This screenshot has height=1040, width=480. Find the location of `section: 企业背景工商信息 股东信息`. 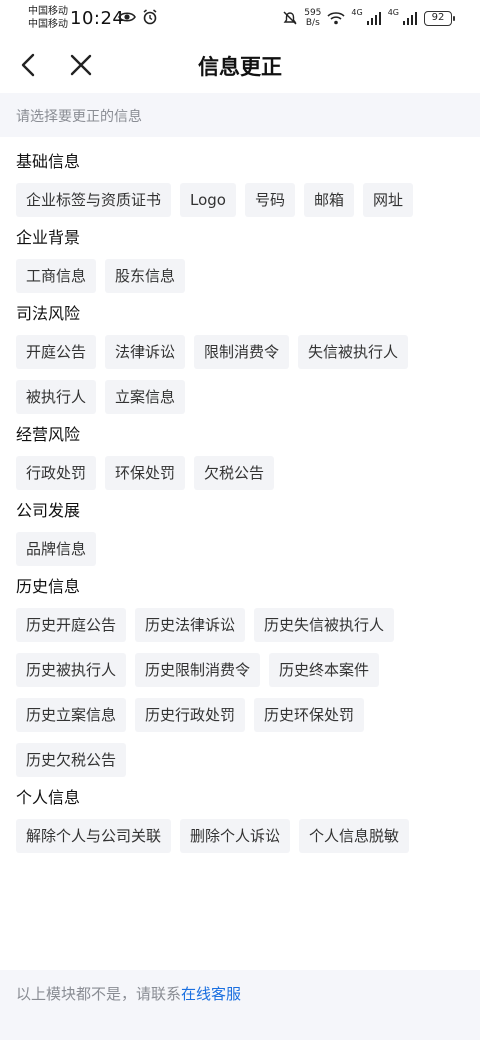

section: 企业背景工商信息 股东信息 is located at coordinates (240, 260).